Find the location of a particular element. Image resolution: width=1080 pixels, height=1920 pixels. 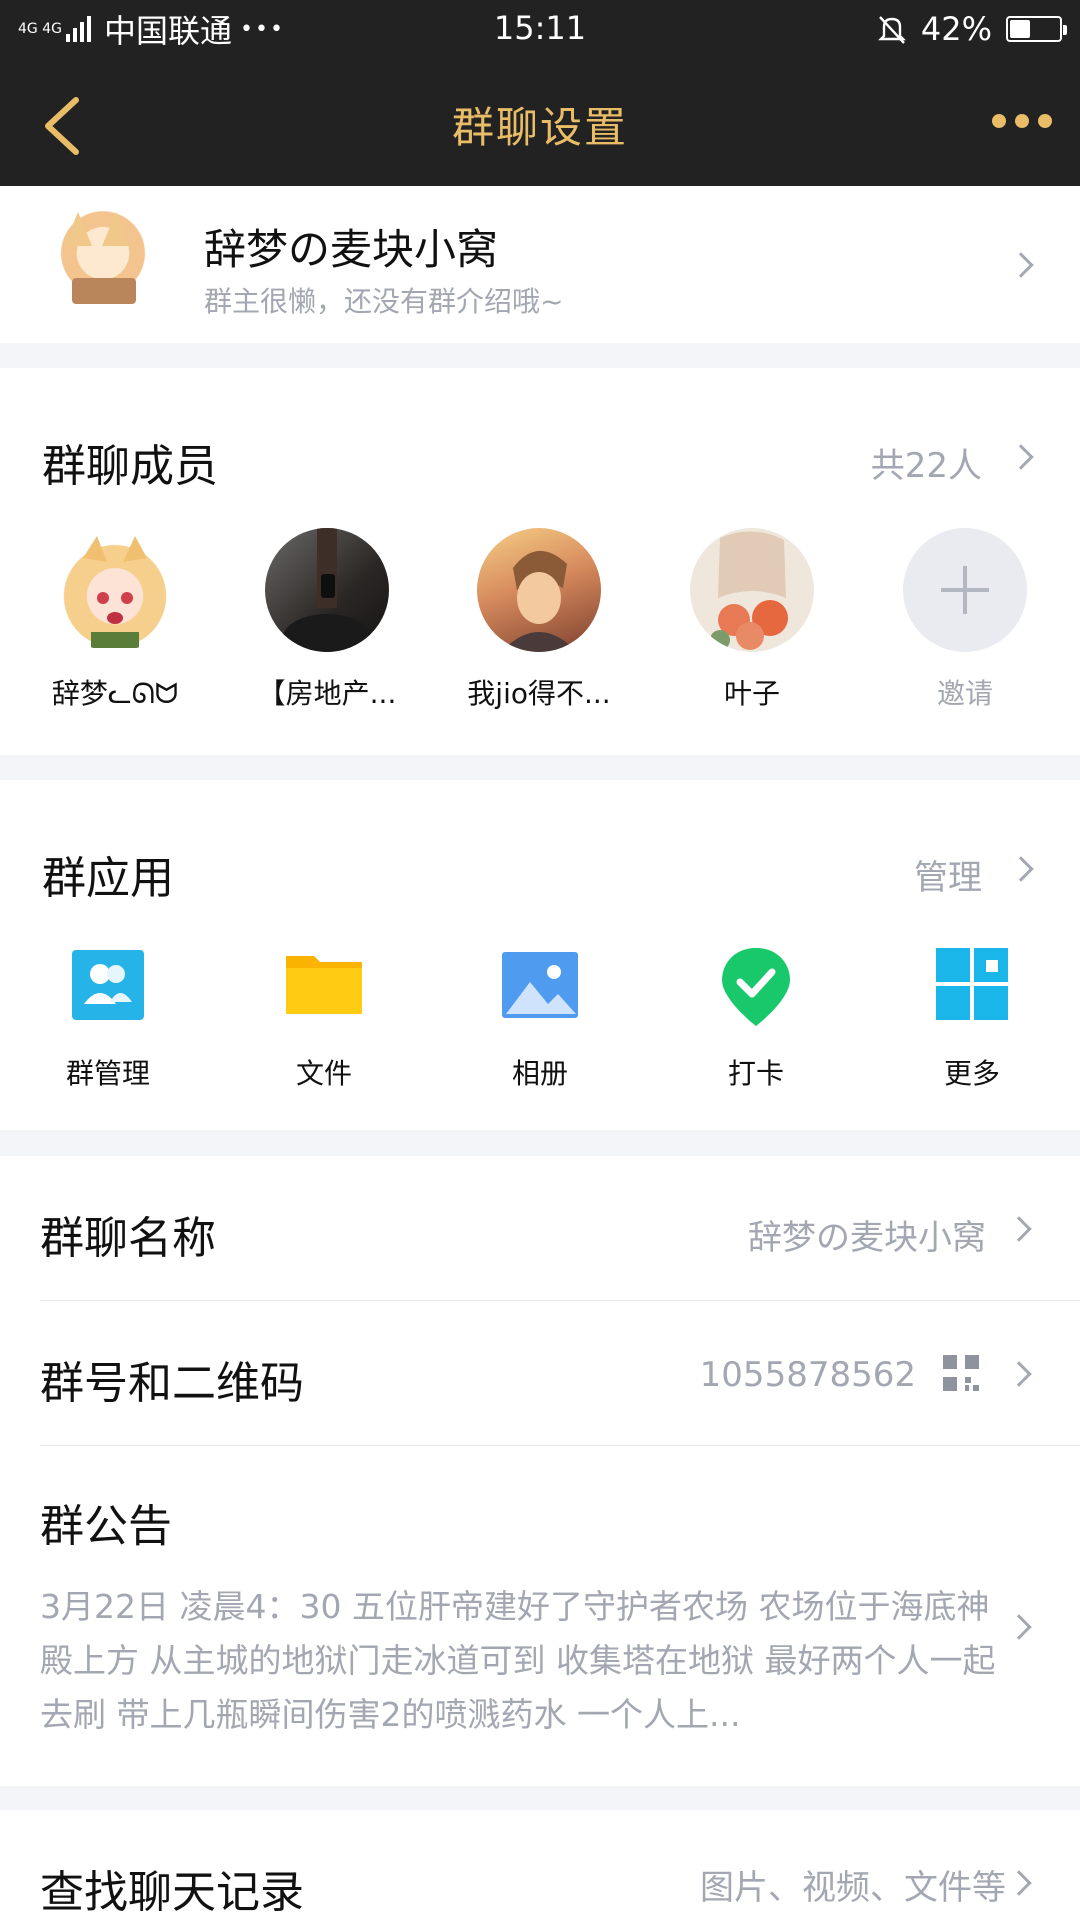

search-chat-history-row: 查找聊天记录 图片、视频、文件等 is located at coordinates (540, 1865).